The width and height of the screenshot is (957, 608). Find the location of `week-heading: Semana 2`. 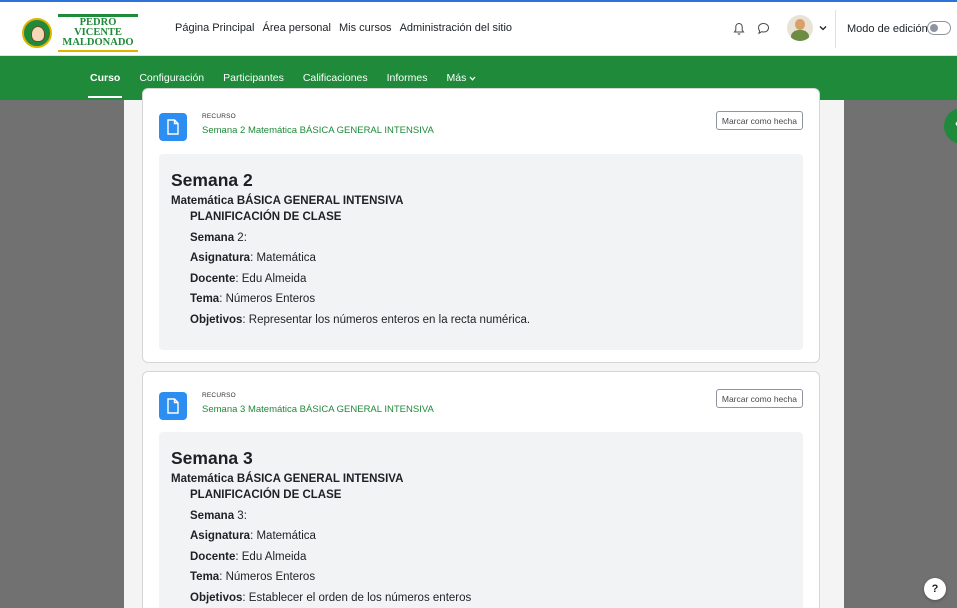

week-heading: Semana 2 is located at coordinates (212, 180).